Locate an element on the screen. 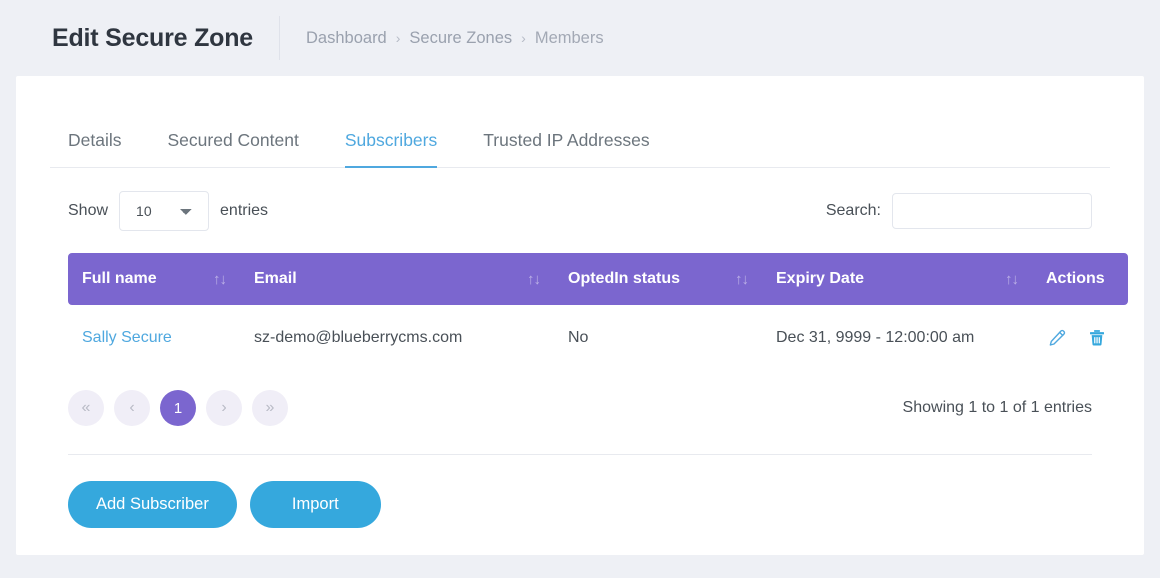 The width and height of the screenshot is (1160, 578). column-header-actions: Actions is located at coordinates (1080, 279).